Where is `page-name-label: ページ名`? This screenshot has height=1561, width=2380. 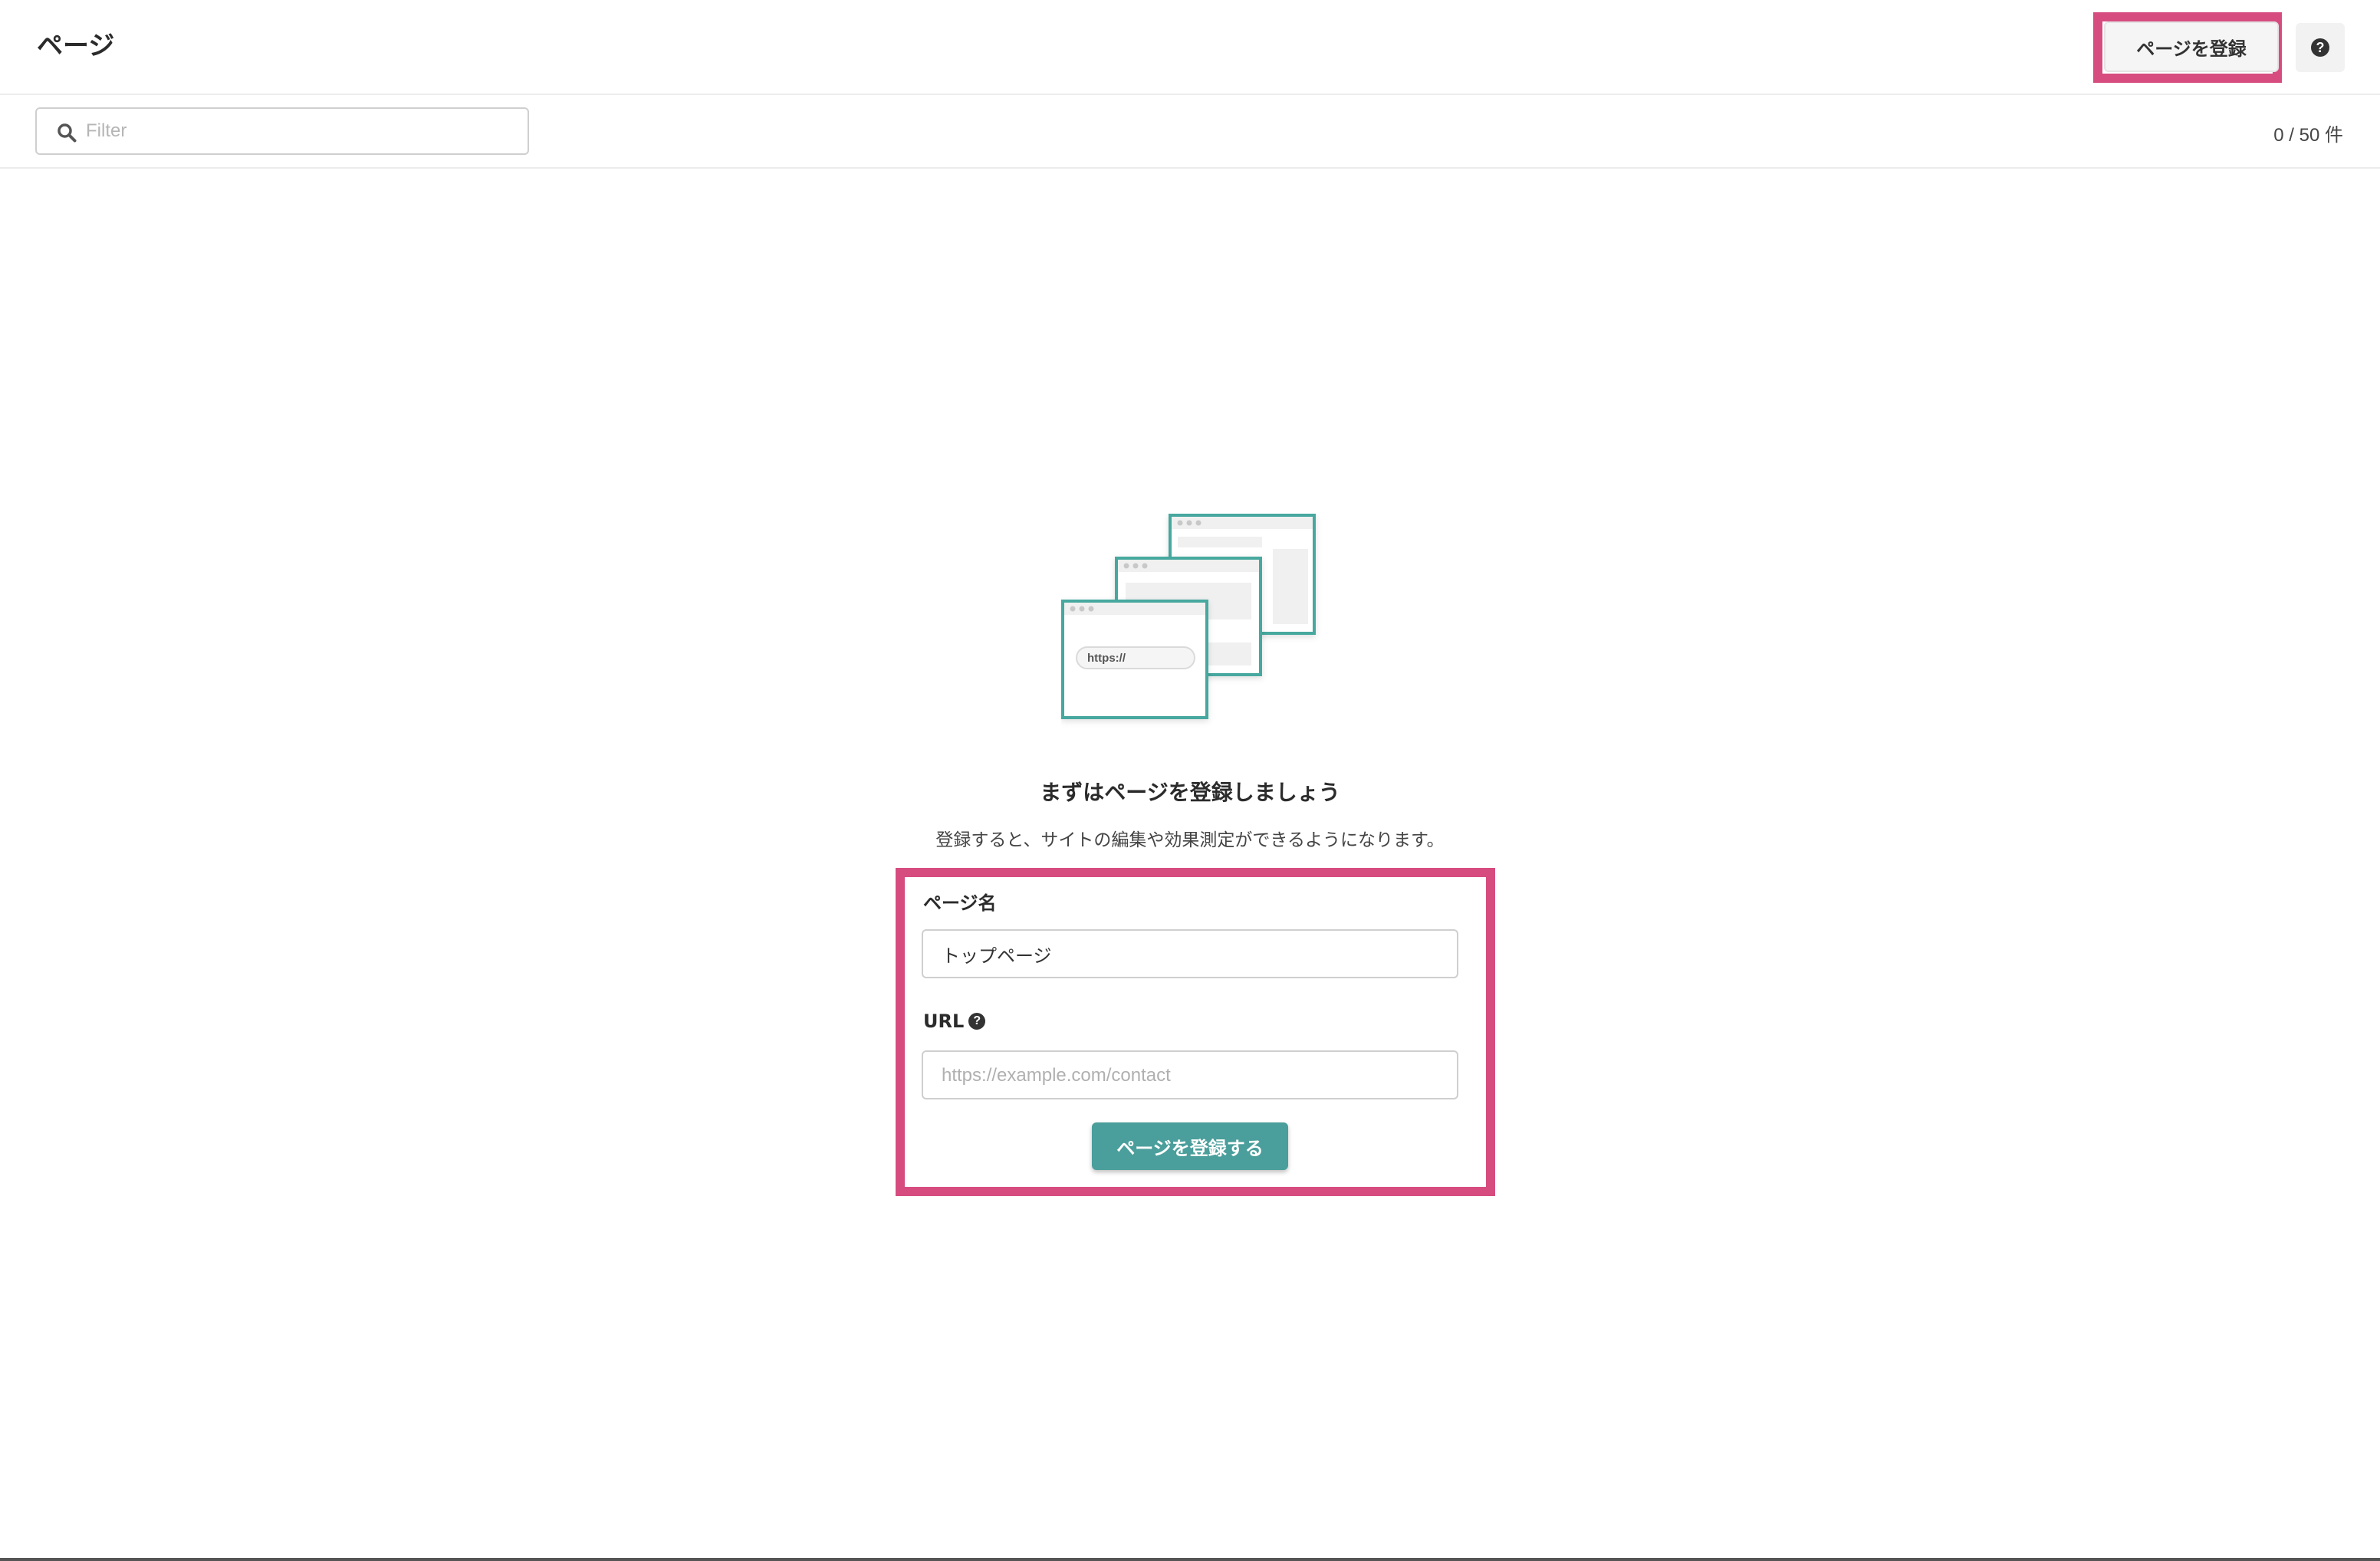
page-name-label: ページ名 is located at coordinates (960, 901).